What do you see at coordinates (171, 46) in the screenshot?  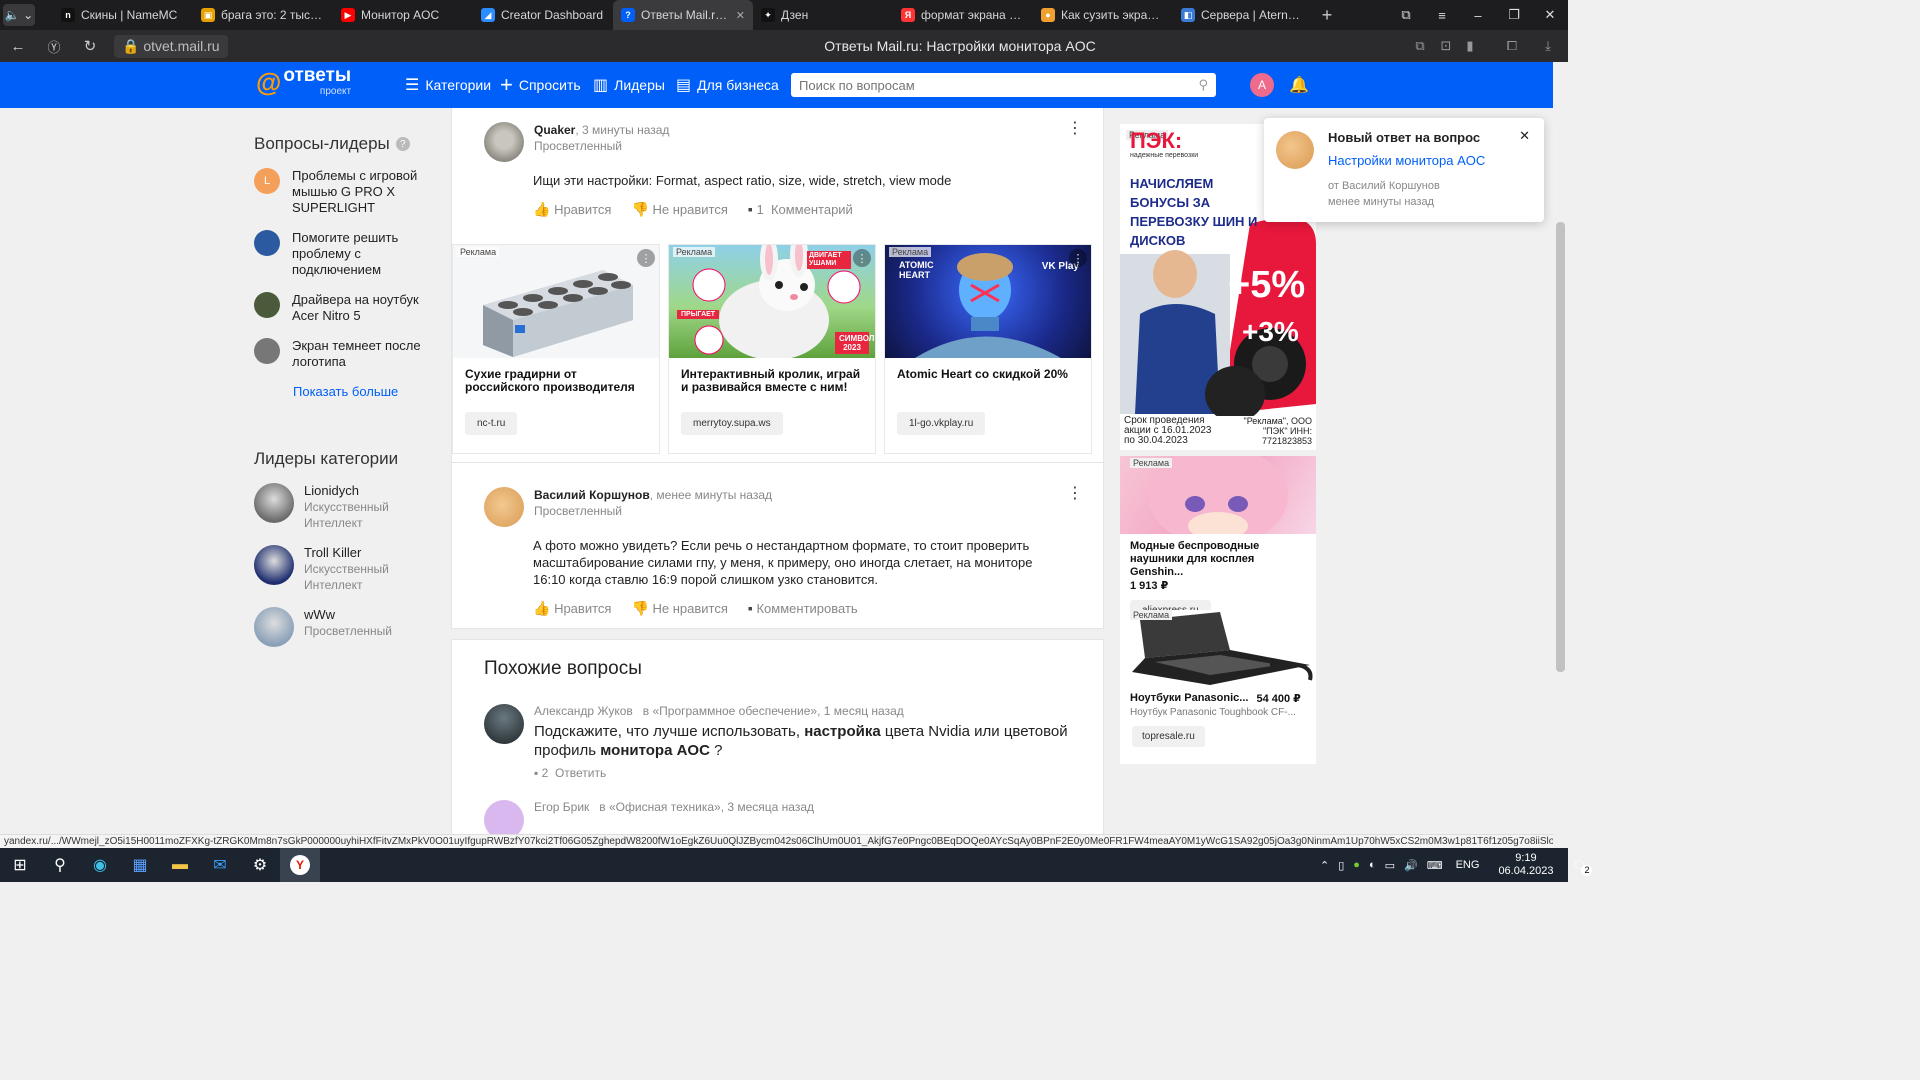 I see `url-field: 🔒 otvet.mail.ru` at bounding box center [171, 46].